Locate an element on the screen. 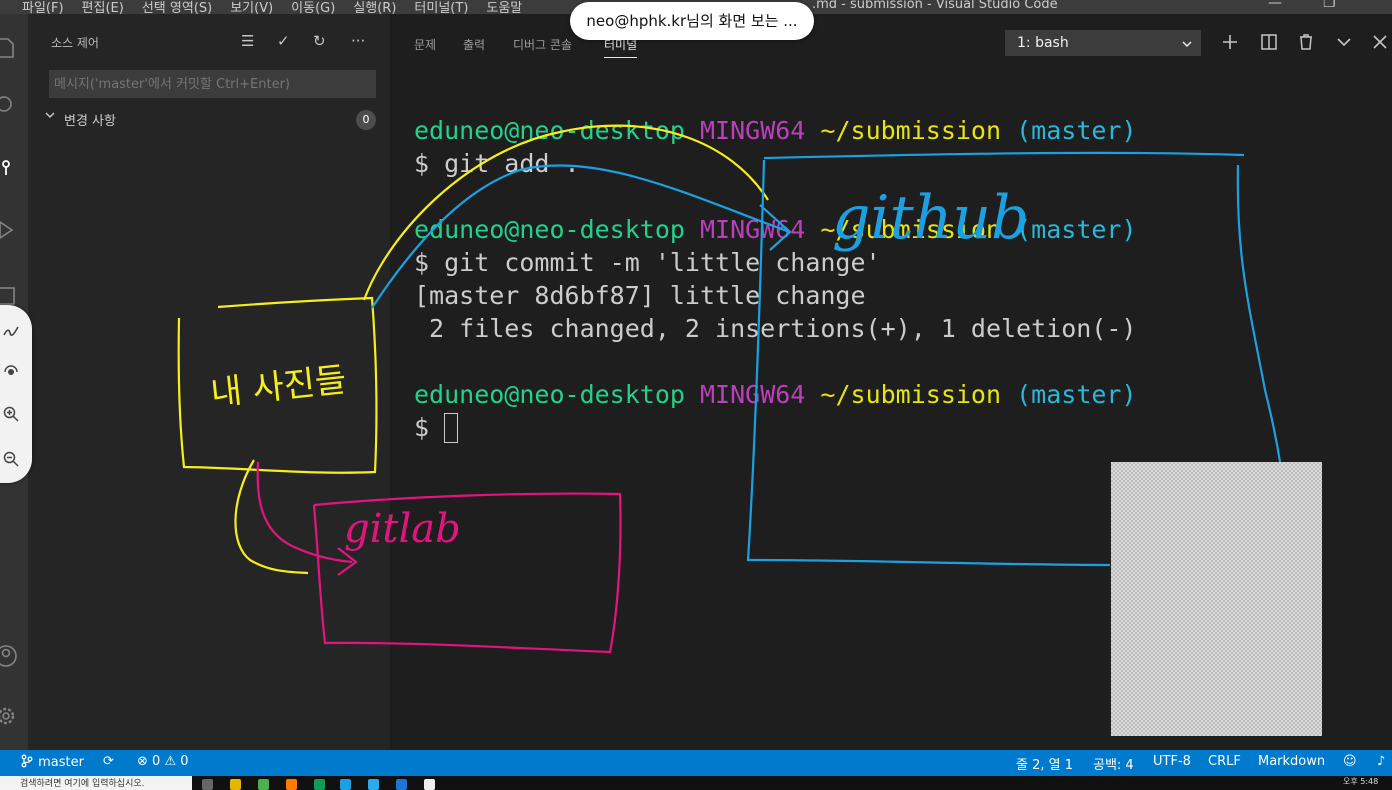 The height and width of the screenshot is (790, 1392). restore-icon: ❐ is located at coordinates (1329, 5).